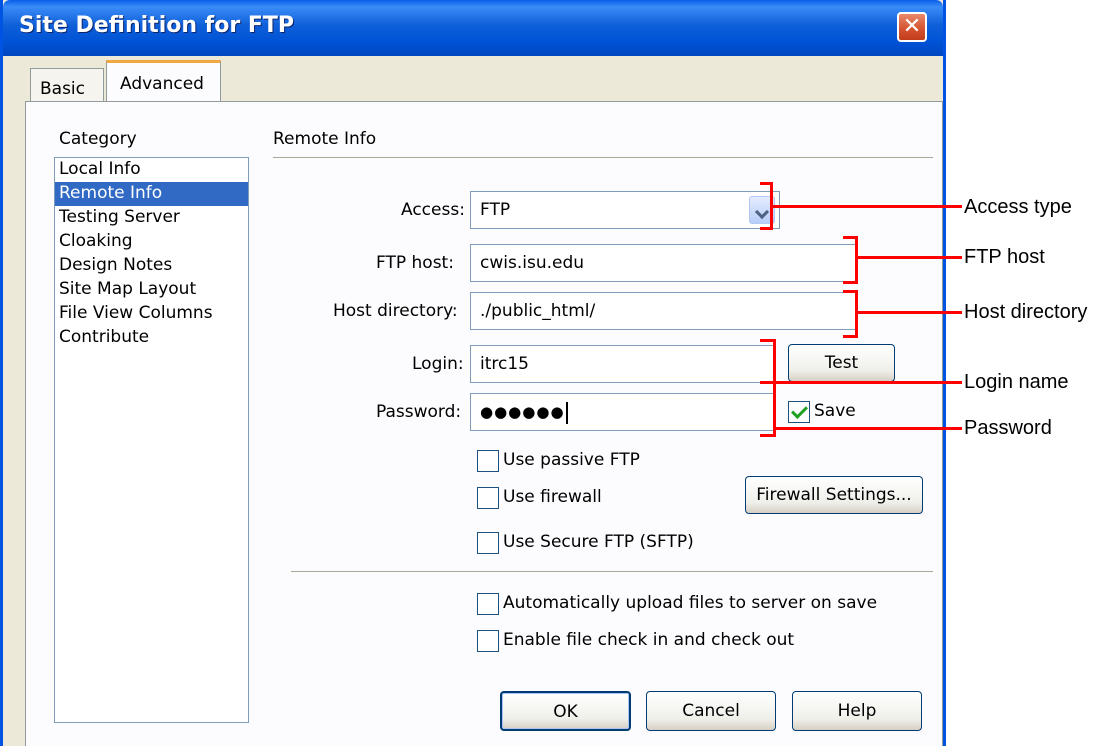  What do you see at coordinates (151, 290) in the screenshot?
I see `category-item-site-map-layout: Site Map Layout` at bounding box center [151, 290].